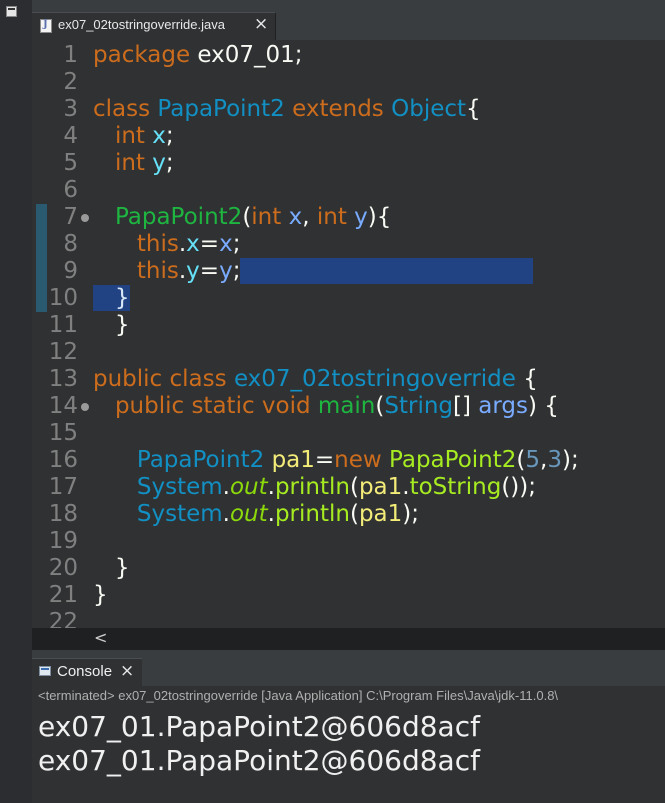 This screenshot has width=665, height=803. What do you see at coordinates (63, 379) in the screenshot?
I see `line-number: 13` at bounding box center [63, 379].